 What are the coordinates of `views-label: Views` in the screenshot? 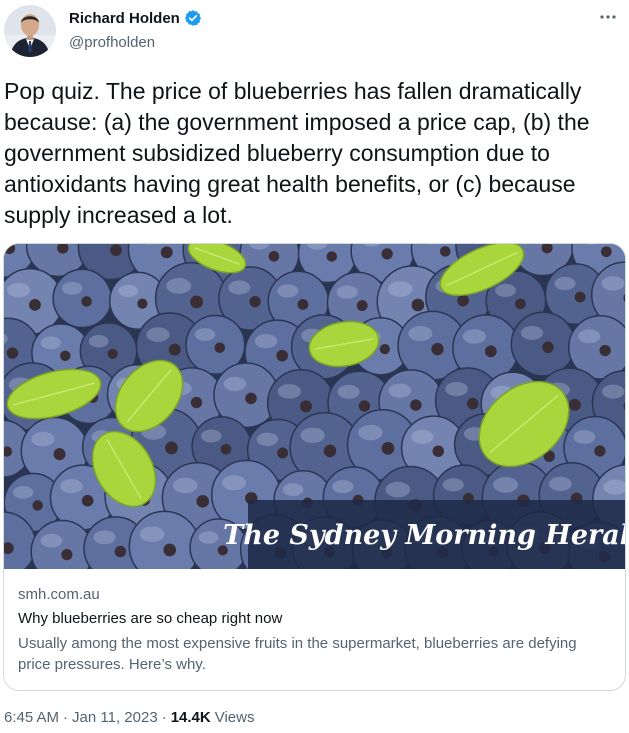 It's located at (234, 717).